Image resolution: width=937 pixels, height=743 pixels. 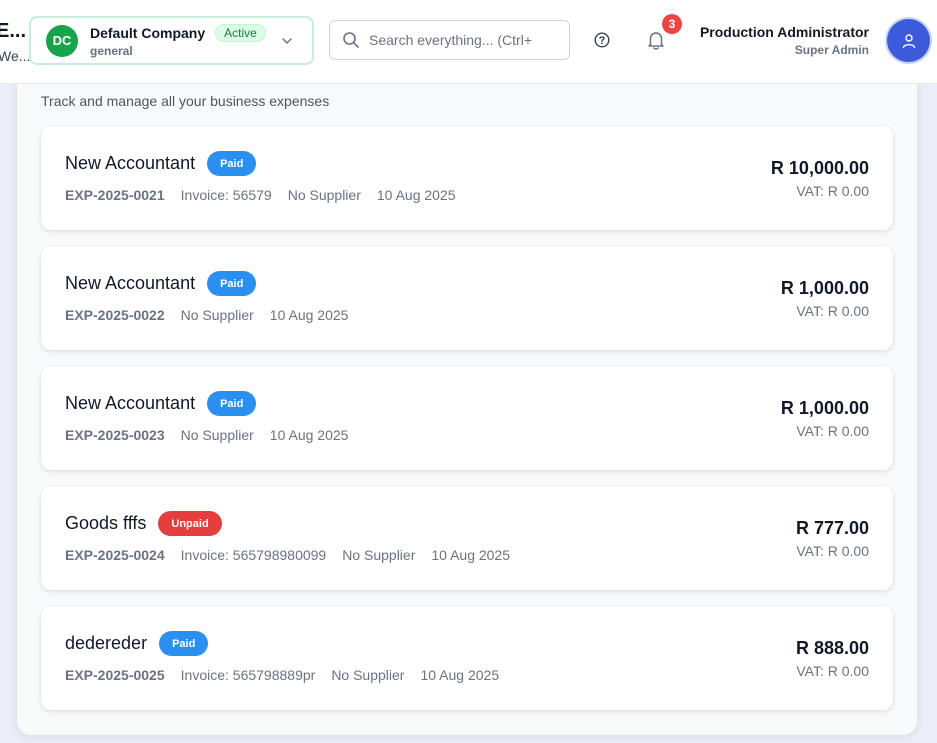 I want to click on expense-invoice: Invoice: 565798980099, so click(x=253, y=555).